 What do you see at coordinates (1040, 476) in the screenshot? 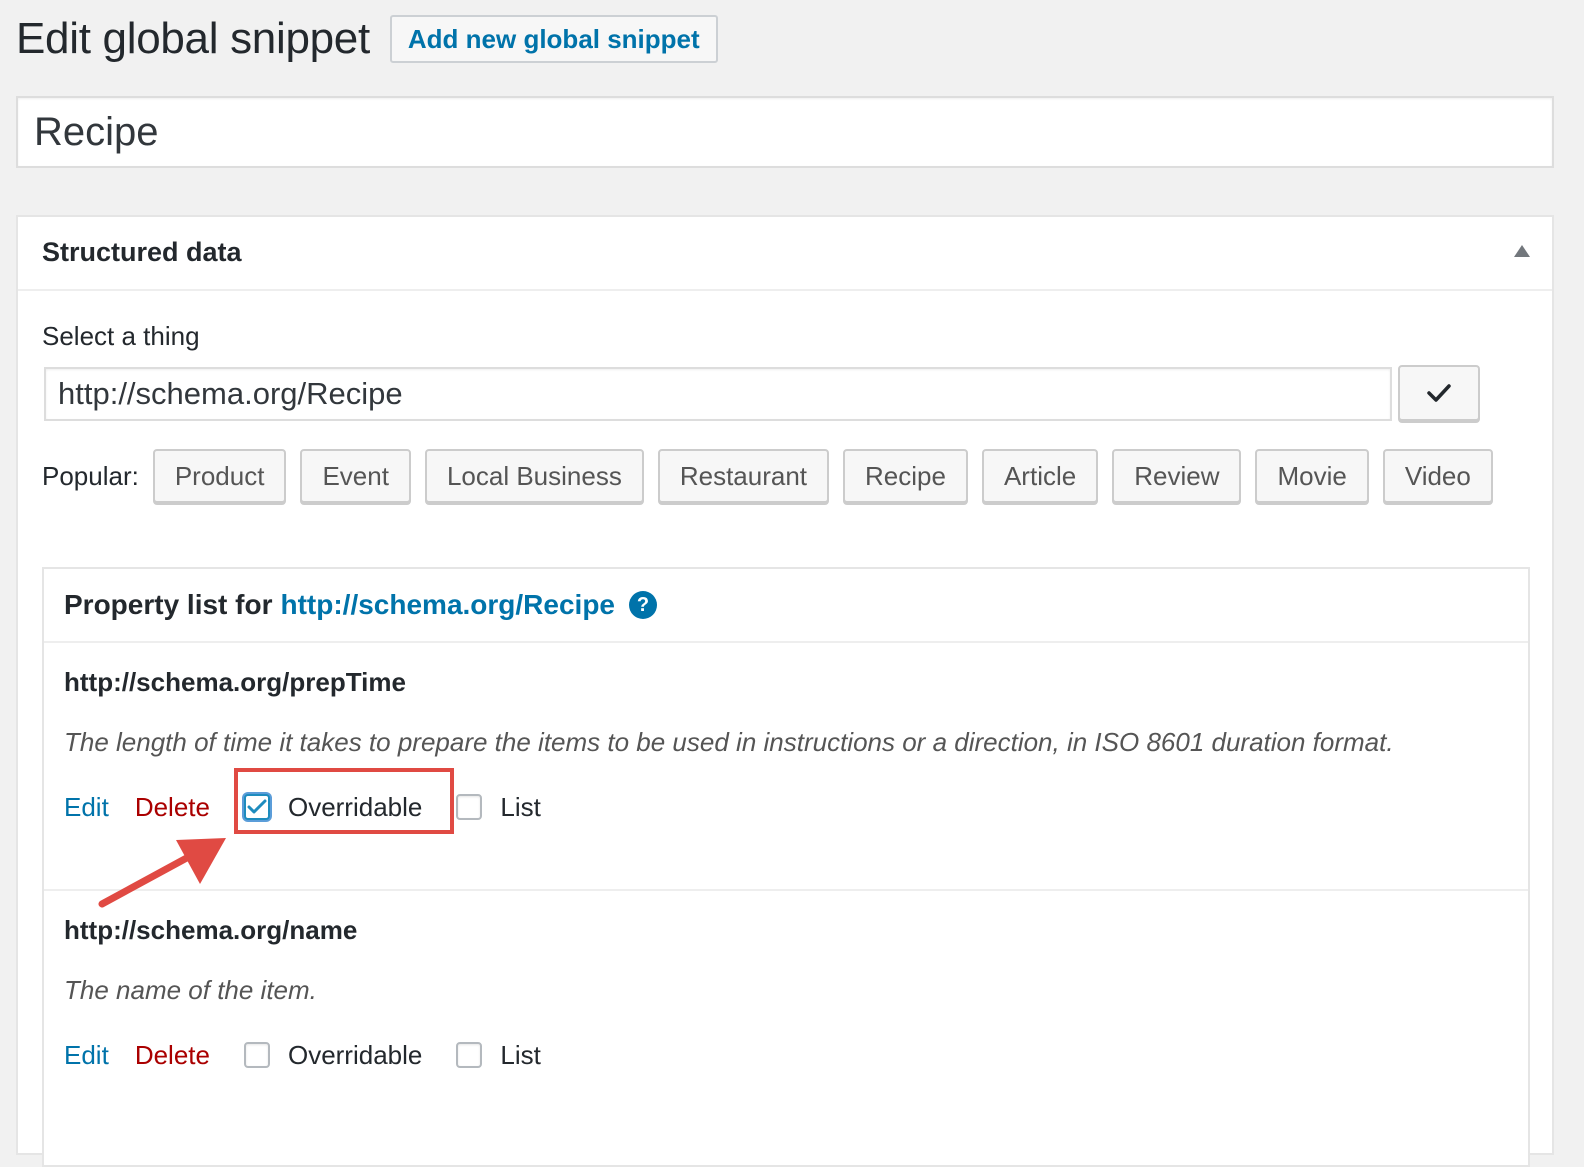
I see `popular-button-article: Article` at bounding box center [1040, 476].